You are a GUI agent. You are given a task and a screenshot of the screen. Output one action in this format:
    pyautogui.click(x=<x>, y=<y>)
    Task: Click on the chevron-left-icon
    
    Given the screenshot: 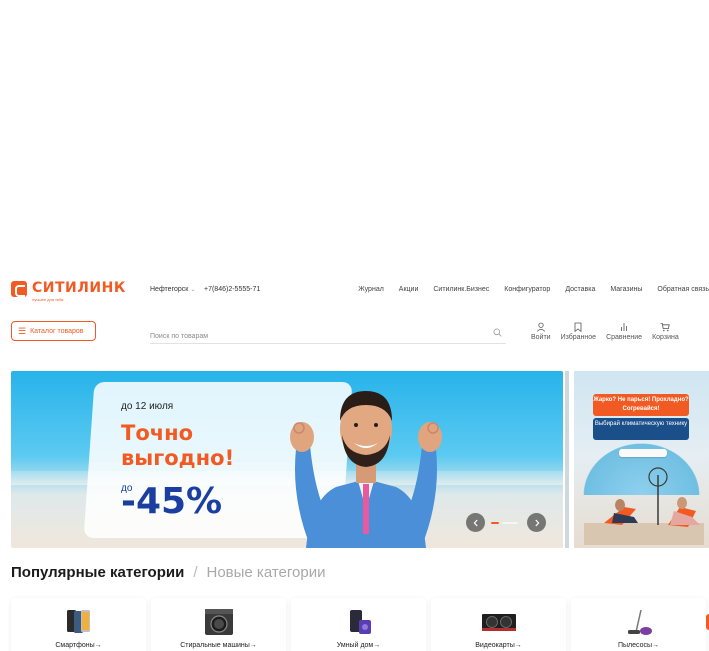 What is the action you would take?
    pyautogui.click(x=475, y=522)
    